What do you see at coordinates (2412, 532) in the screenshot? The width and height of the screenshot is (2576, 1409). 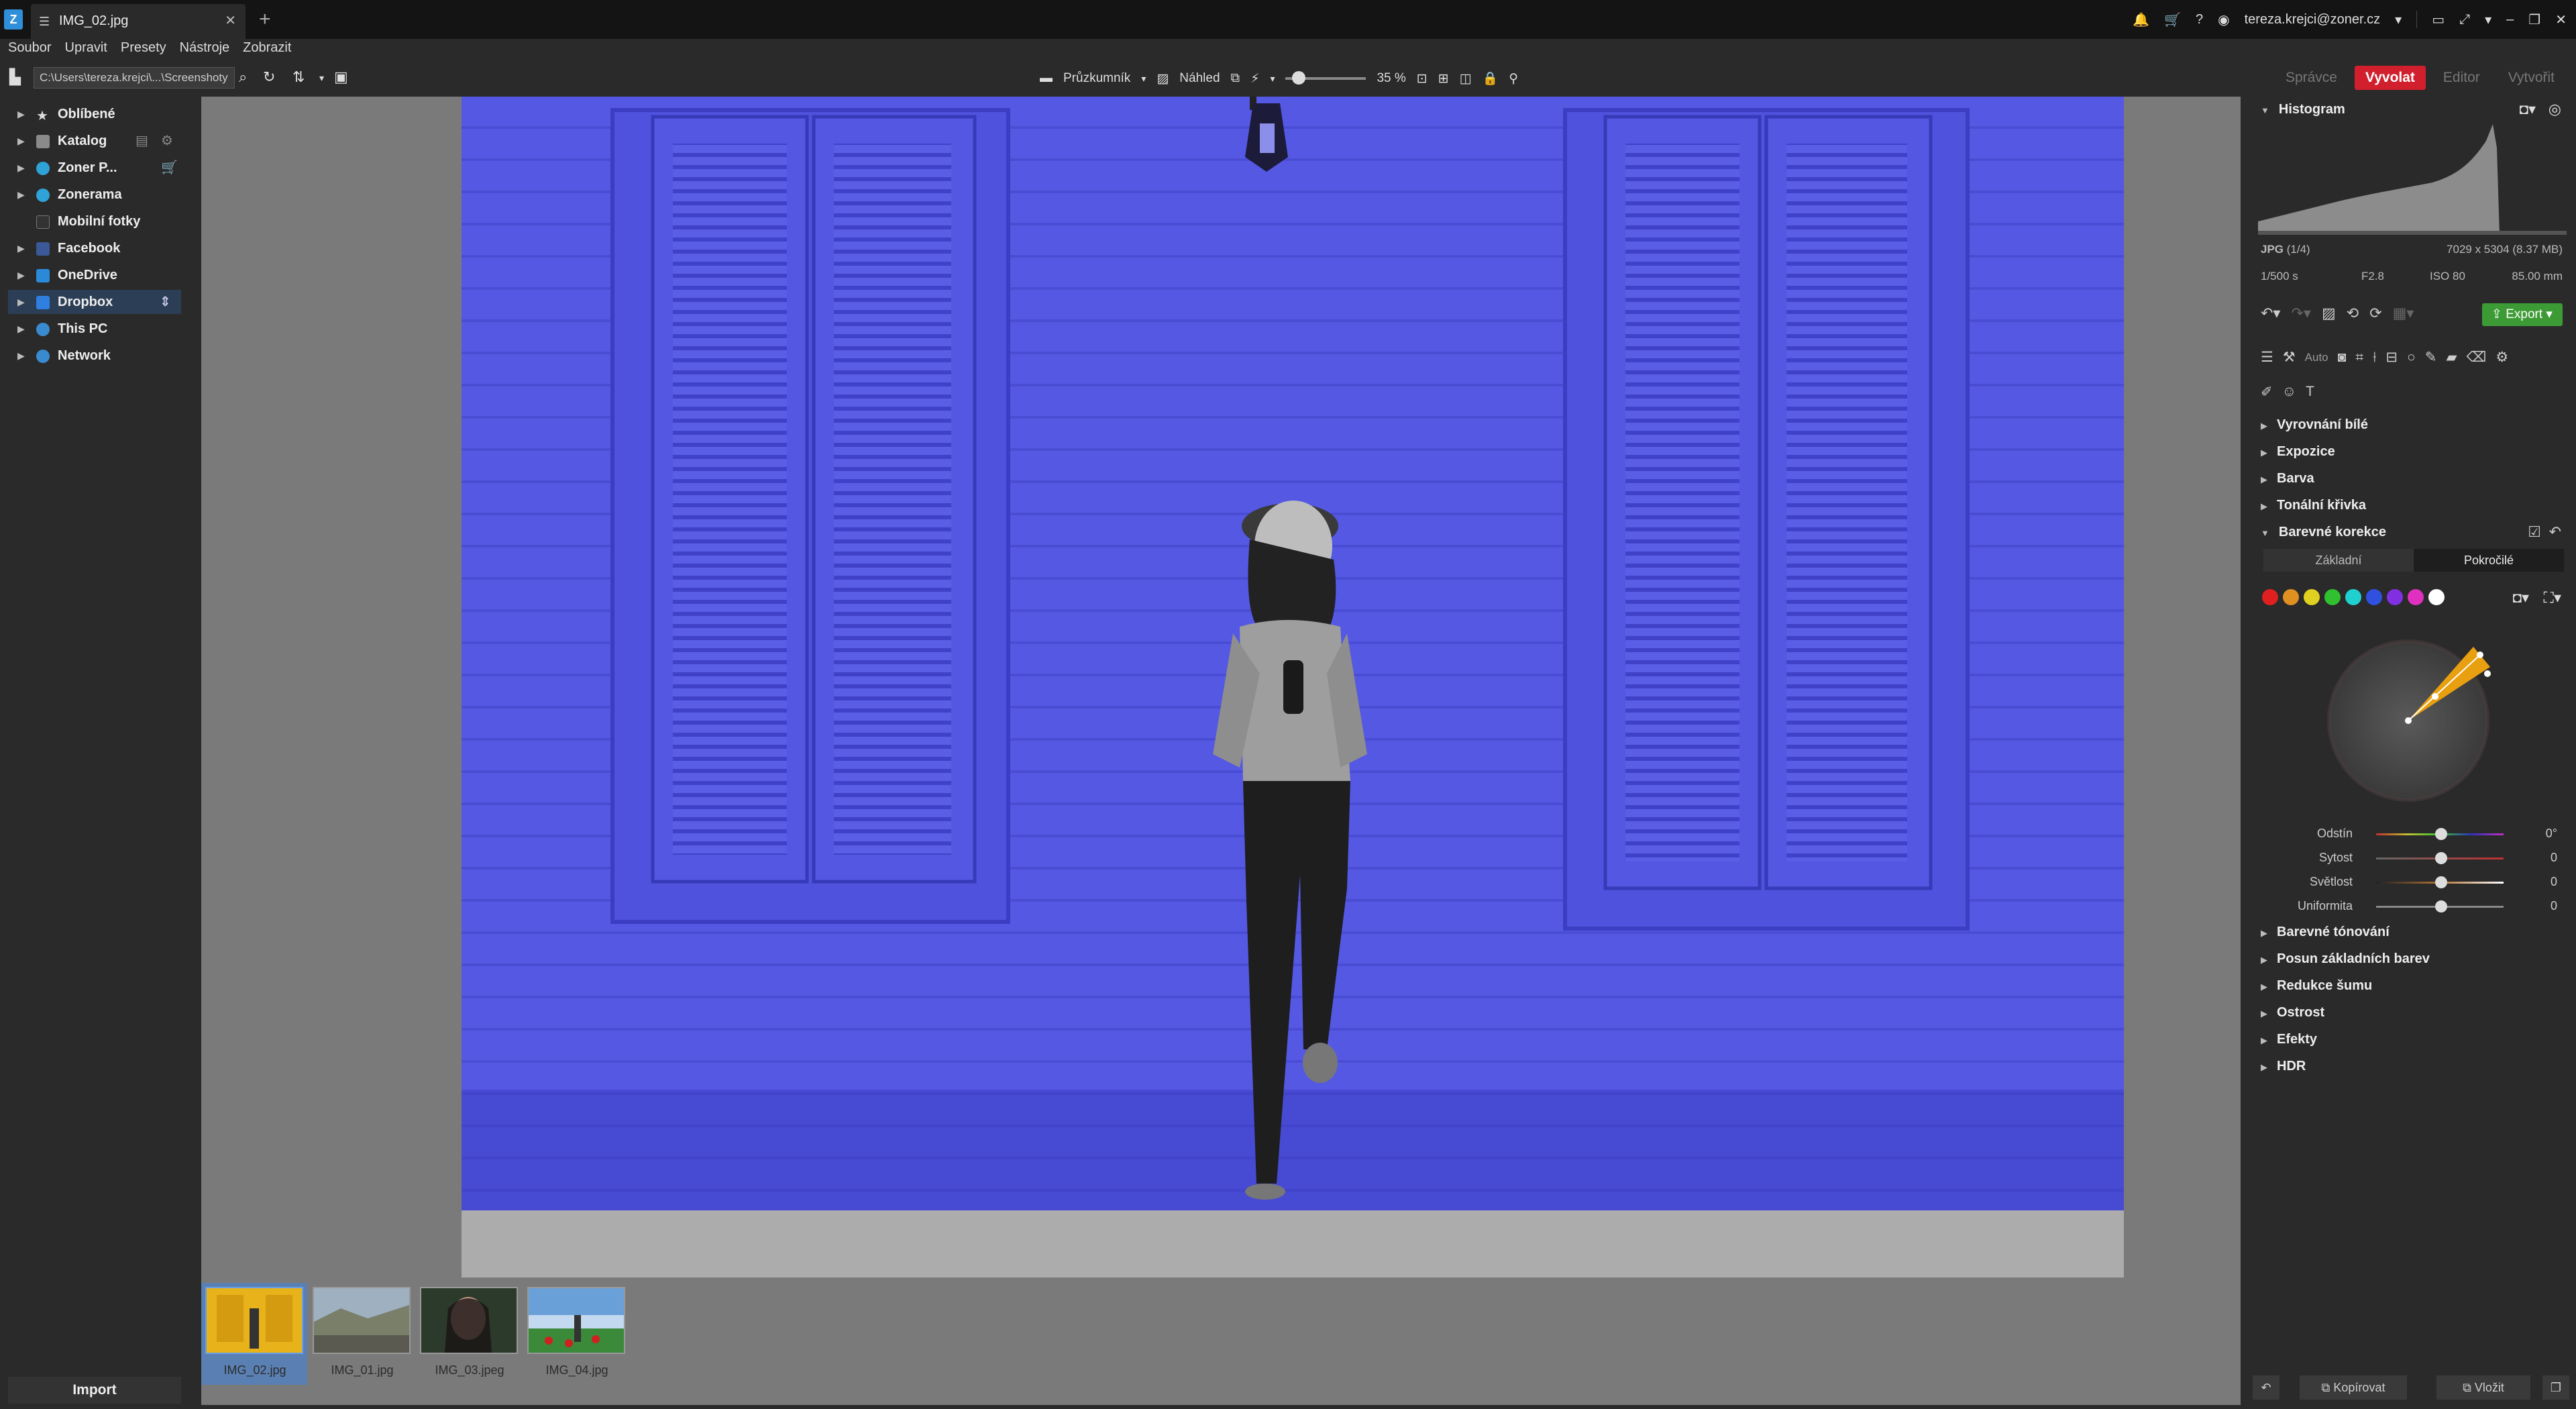 I see `section-color-correction: ▼ Barevné korekce` at bounding box center [2412, 532].